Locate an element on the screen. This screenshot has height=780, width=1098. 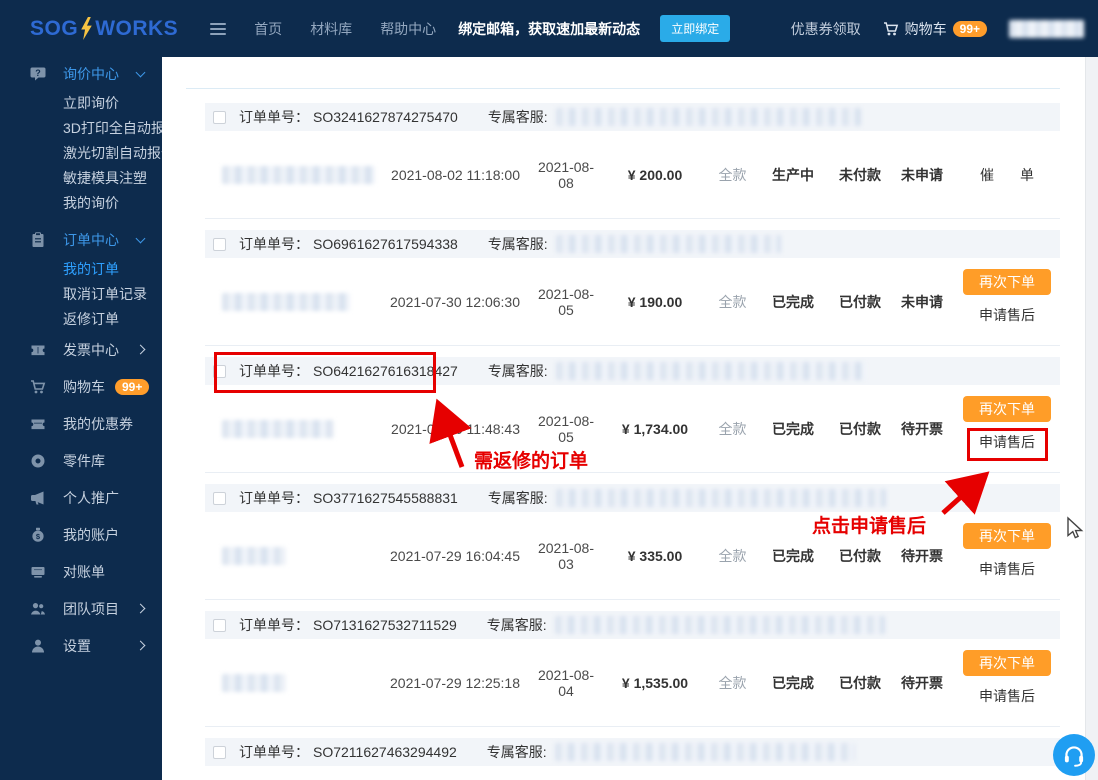
delivery-date: 2021-08-08 is located at coordinates (566, 174).